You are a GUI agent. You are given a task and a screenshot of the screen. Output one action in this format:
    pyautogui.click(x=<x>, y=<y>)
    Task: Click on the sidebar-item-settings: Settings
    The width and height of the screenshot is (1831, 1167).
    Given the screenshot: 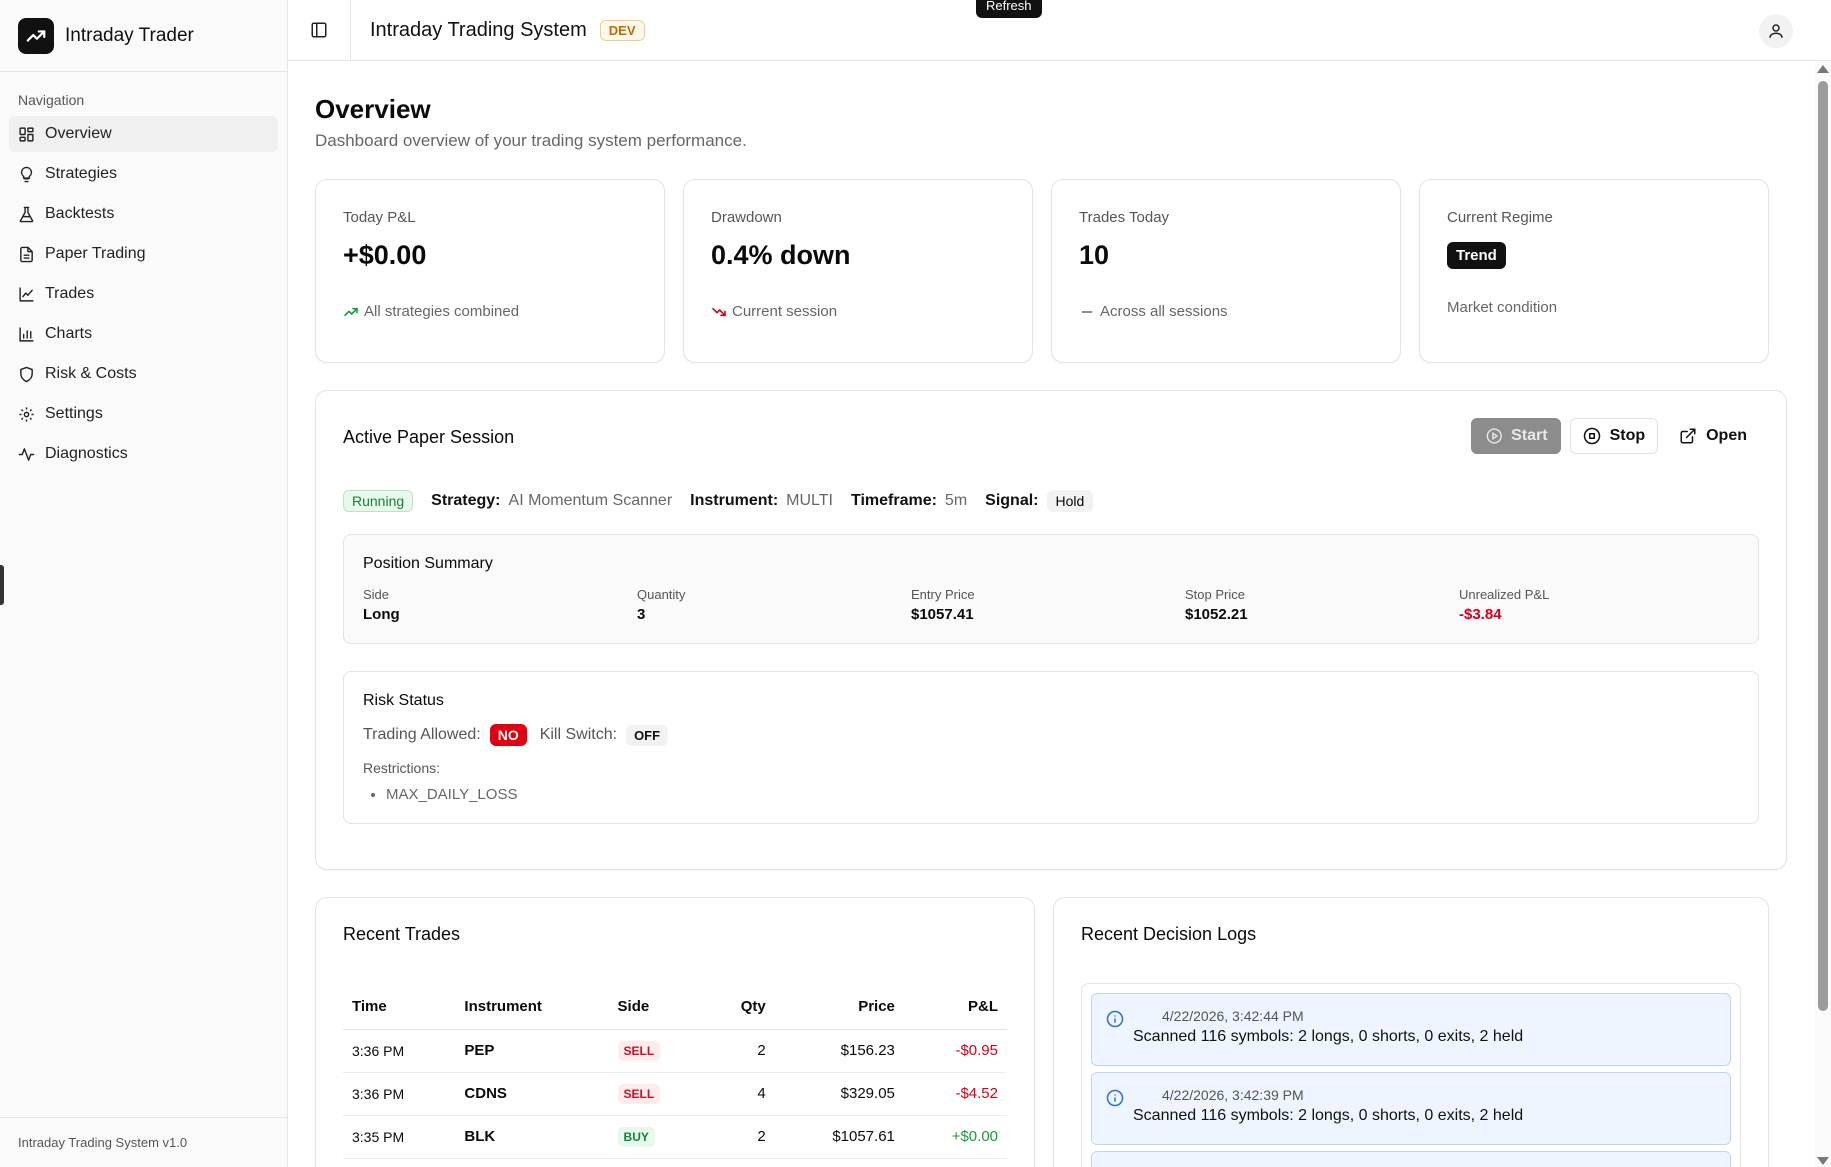 What is the action you would take?
    pyautogui.click(x=143, y=414)
    